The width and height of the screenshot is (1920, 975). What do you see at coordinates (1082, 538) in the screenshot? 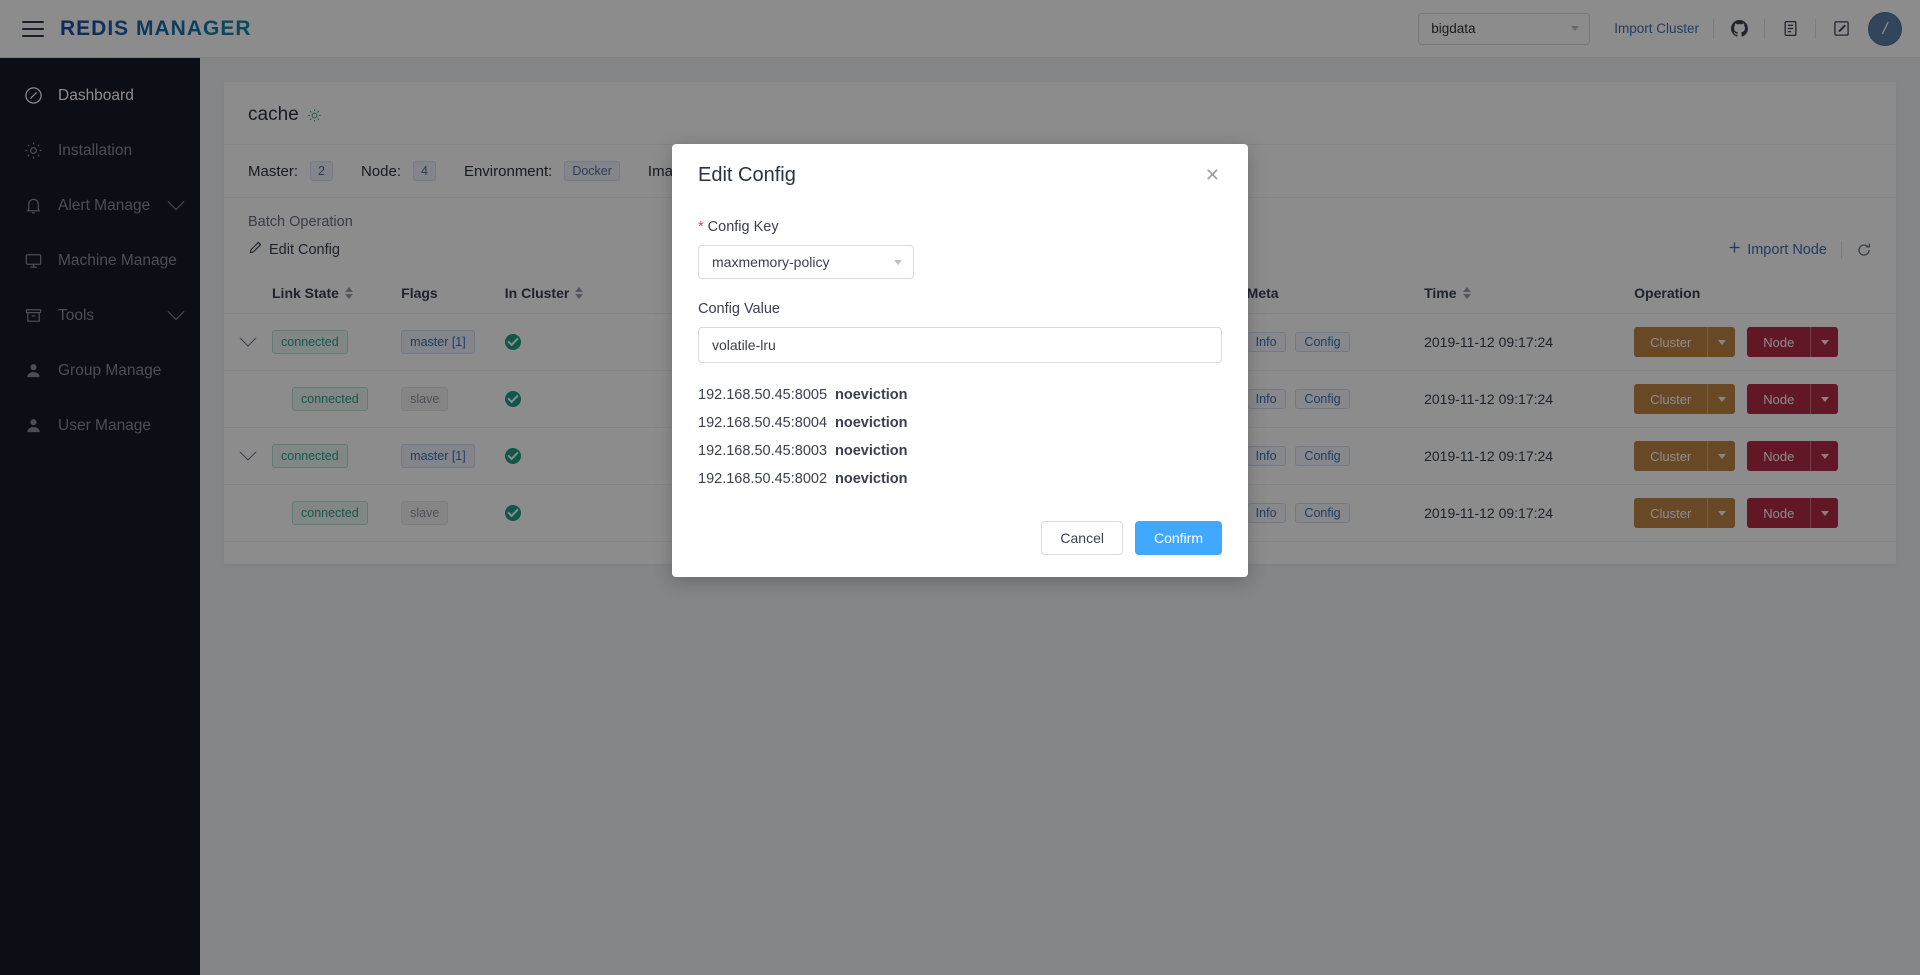
I see `cancel-button: Cancel` at bounding box center [1082, 538].